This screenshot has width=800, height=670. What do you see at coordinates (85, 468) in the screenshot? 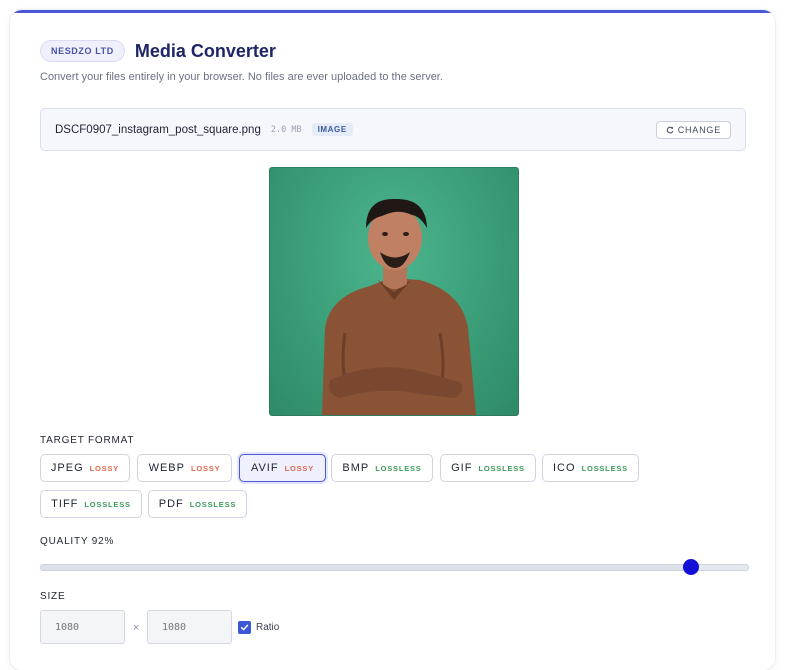
I see `format-option-jpeg: JPEG LOSSY` at bounding box center [85, 468].